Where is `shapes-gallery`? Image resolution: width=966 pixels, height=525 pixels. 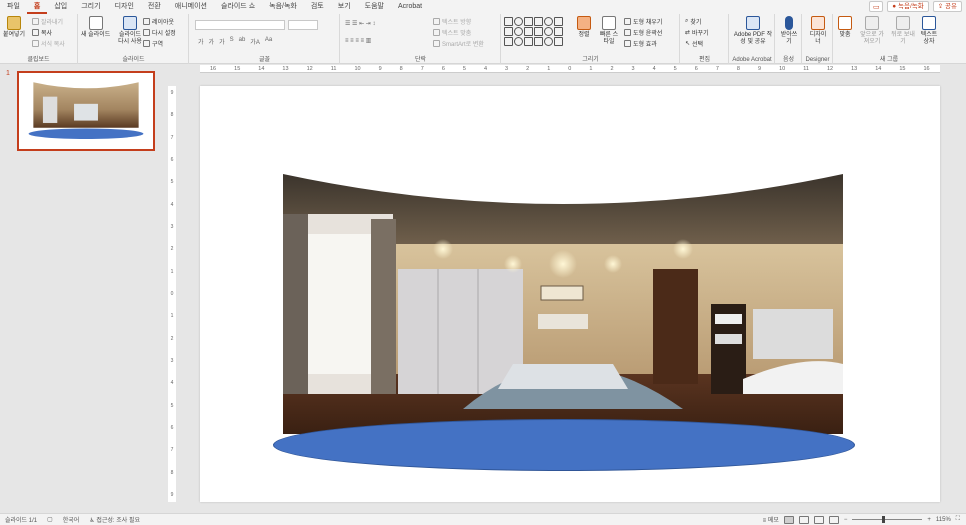
shapes-gallery is located at coordinates (534, 32).